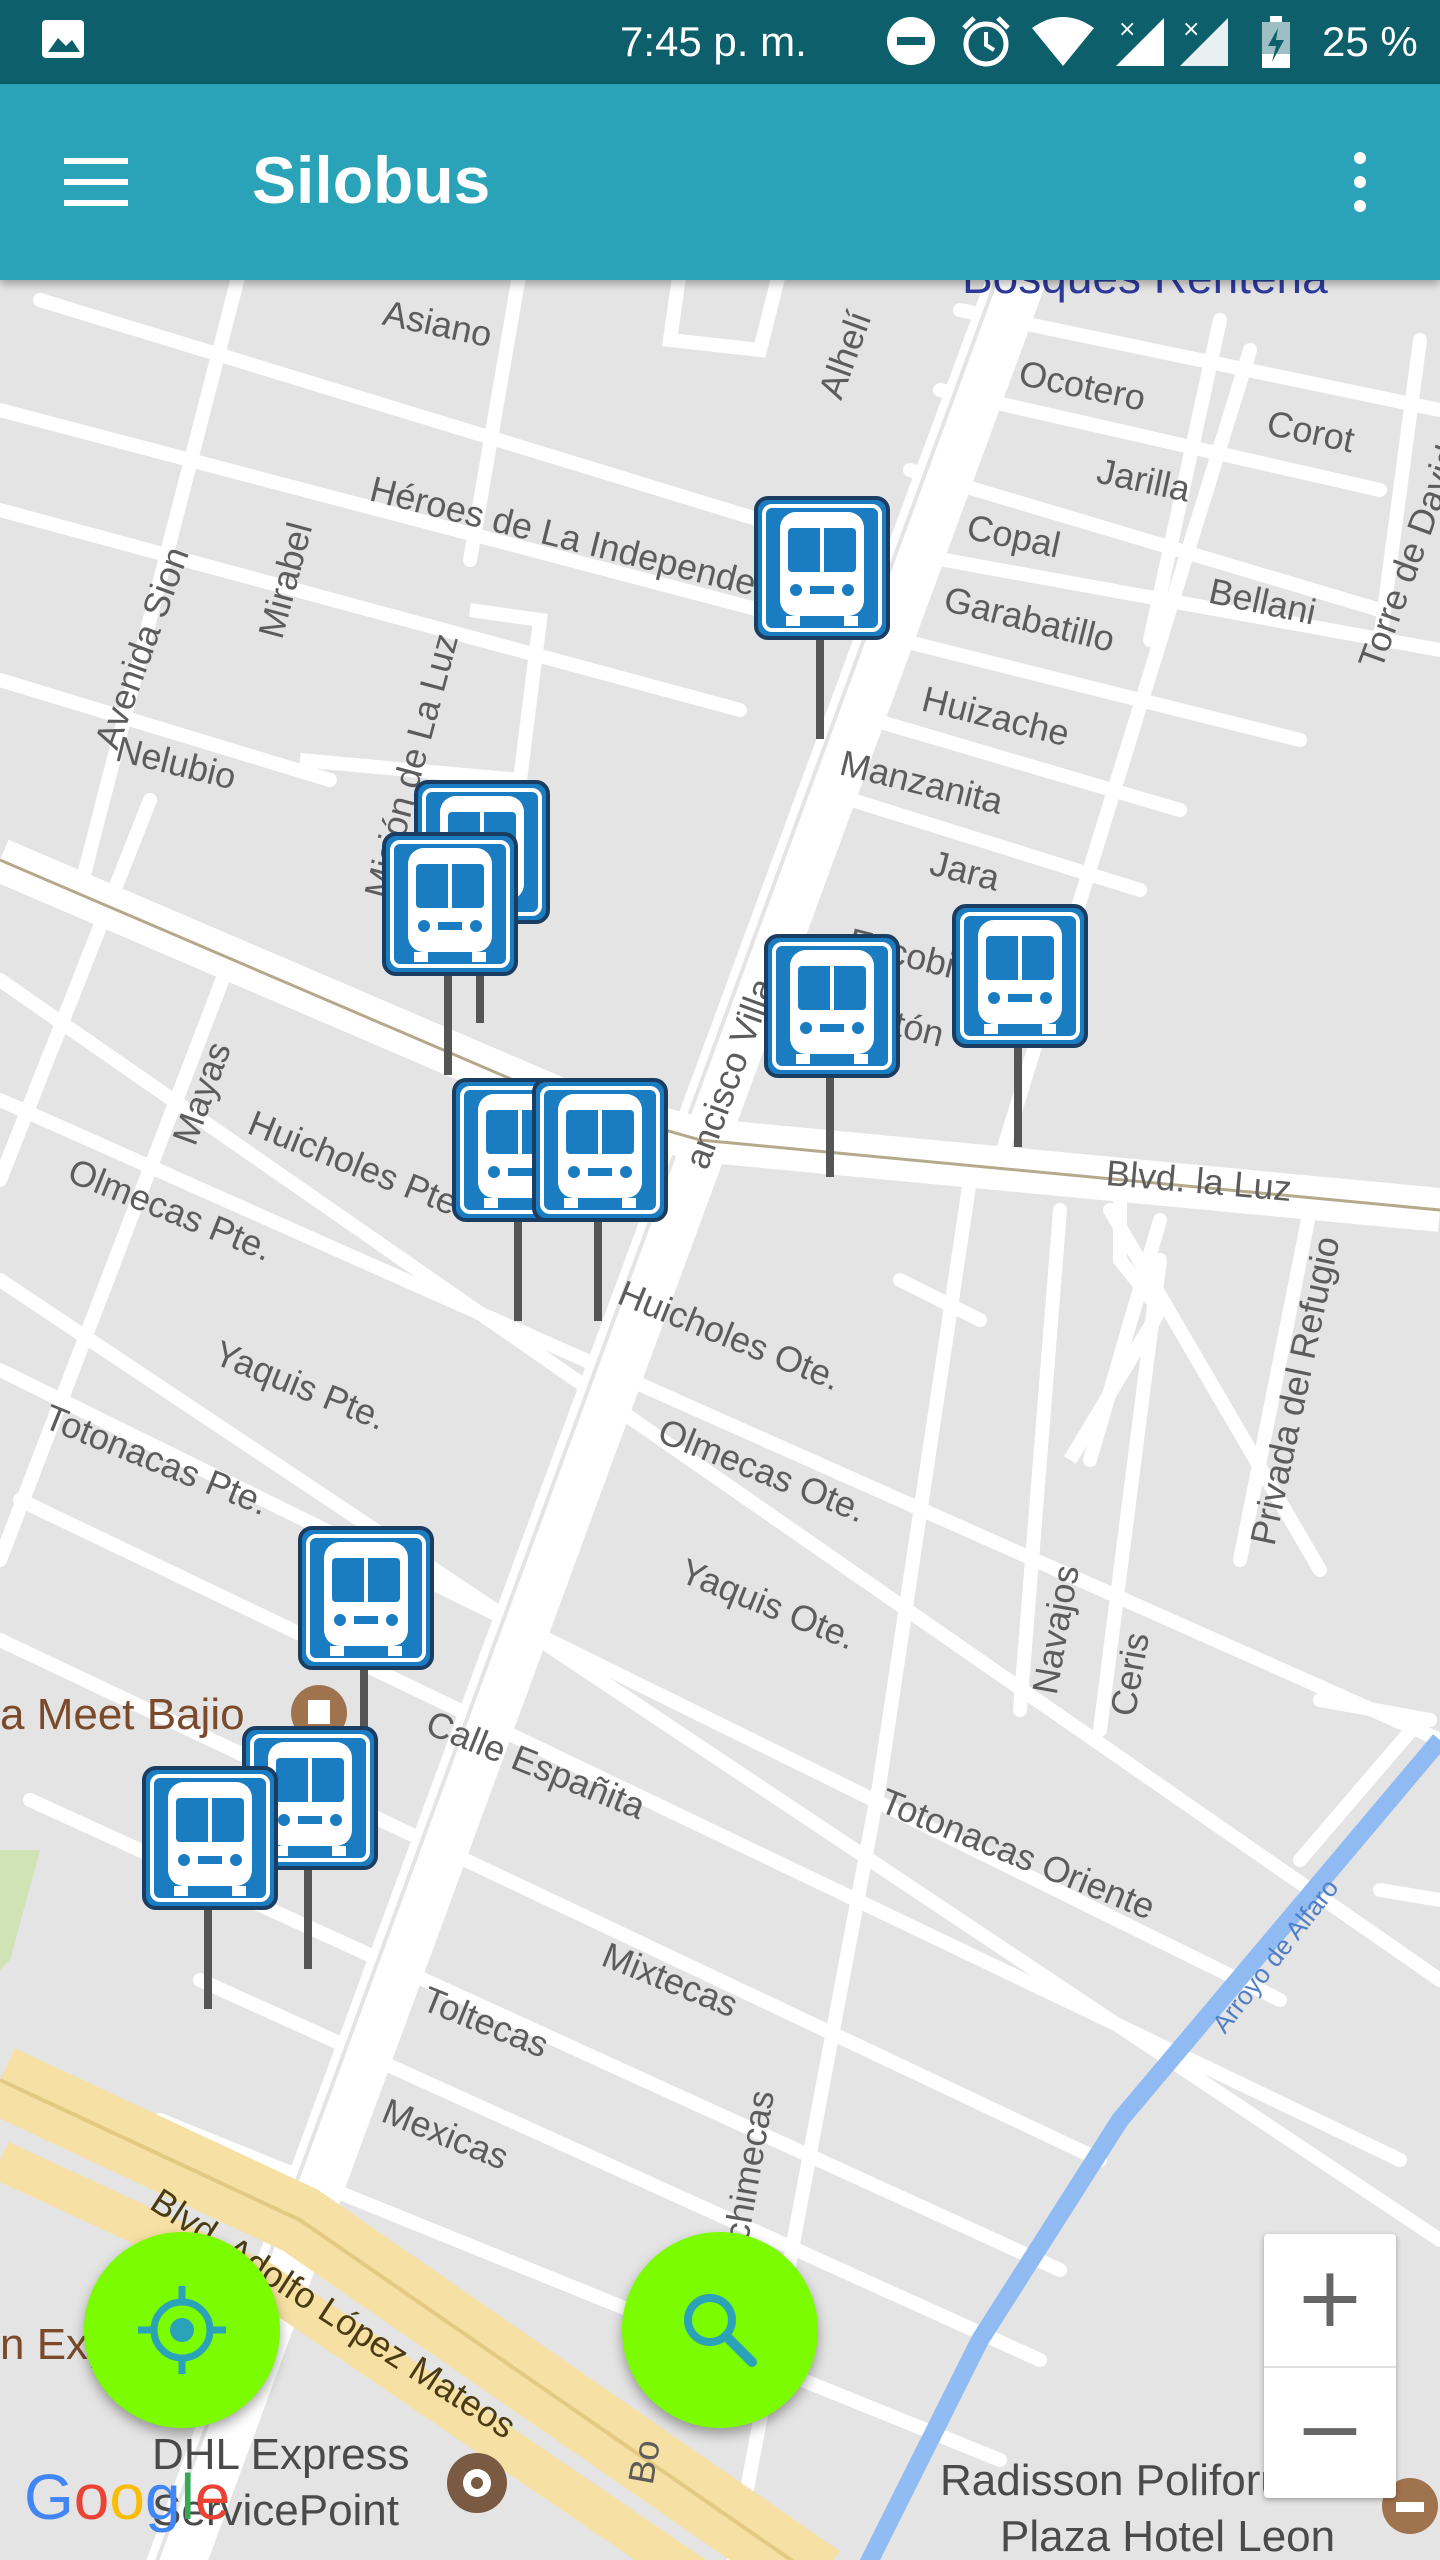  Describe the element at coordinates (1145, 292) in the screenshot. I see `street-label: Bosques Renteria` at that location.